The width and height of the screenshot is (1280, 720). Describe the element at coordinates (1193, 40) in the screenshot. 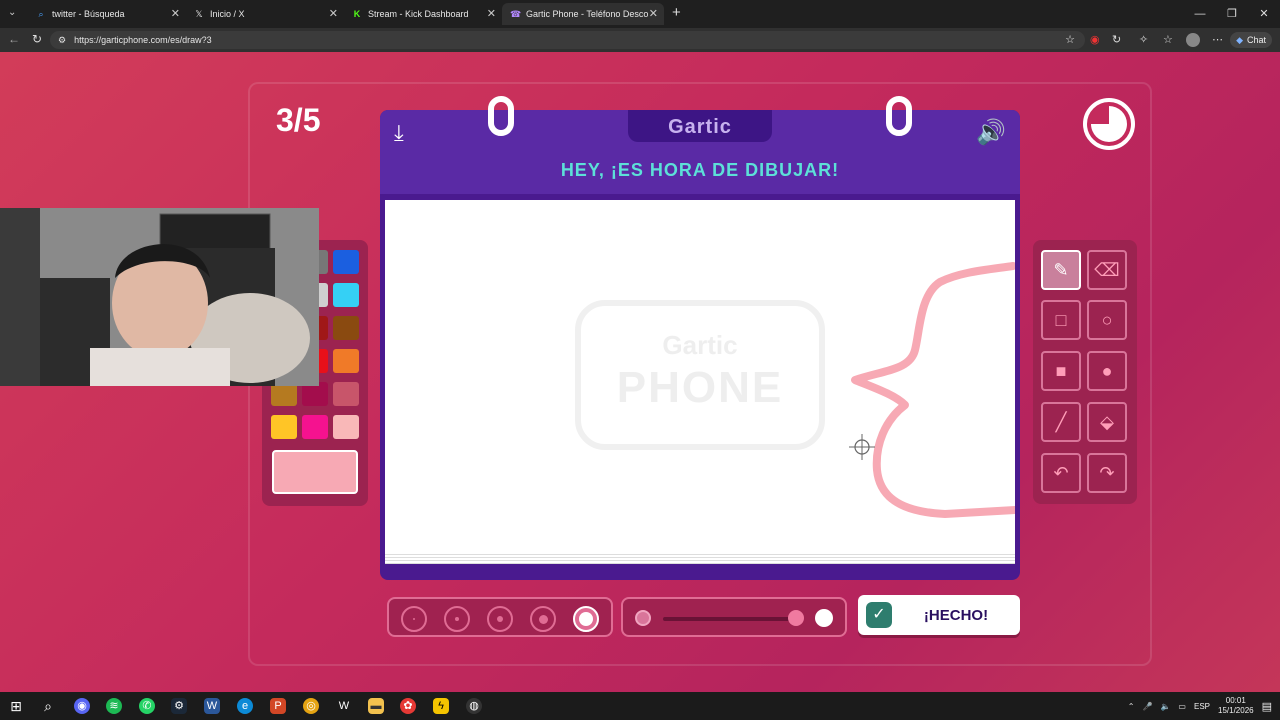

I see `profile-avatar` at that location.